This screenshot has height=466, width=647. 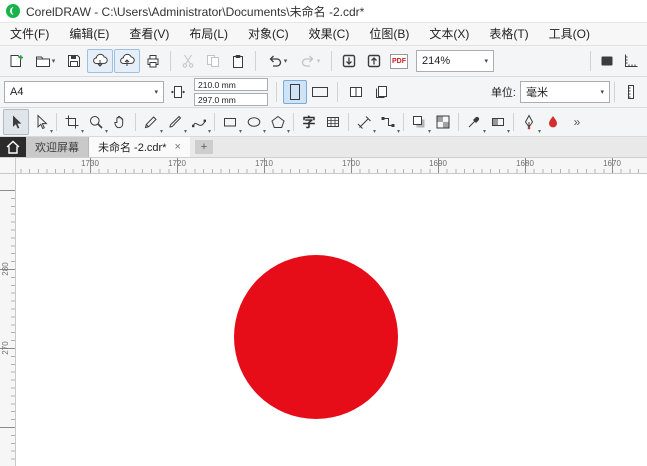 I want to click on ruler-origin-button, so click(x=8, y=165).